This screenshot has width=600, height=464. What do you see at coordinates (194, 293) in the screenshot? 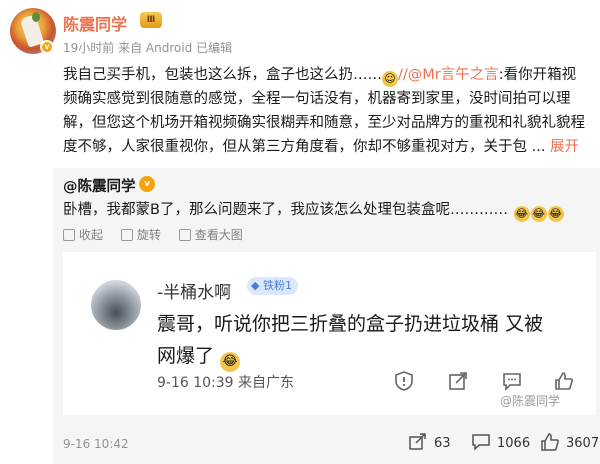
I see `commenter-name: -半桶水啊` at bounding box center [194, 293].